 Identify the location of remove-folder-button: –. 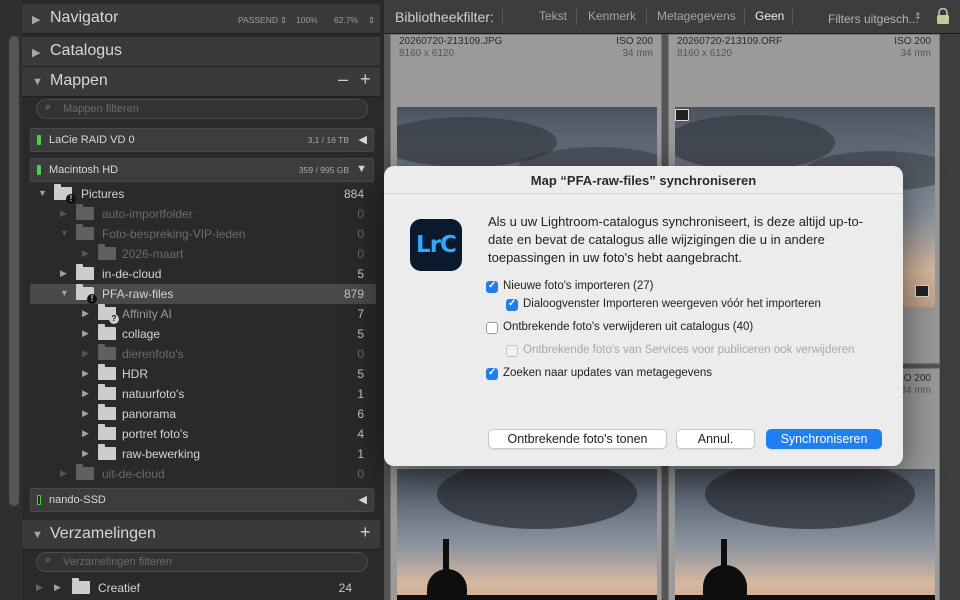
(343, 79).